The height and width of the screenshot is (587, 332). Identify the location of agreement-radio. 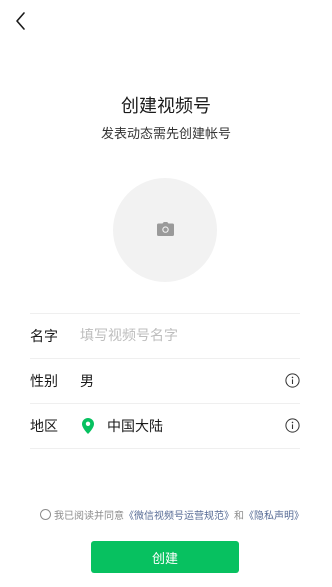
(45, 514).